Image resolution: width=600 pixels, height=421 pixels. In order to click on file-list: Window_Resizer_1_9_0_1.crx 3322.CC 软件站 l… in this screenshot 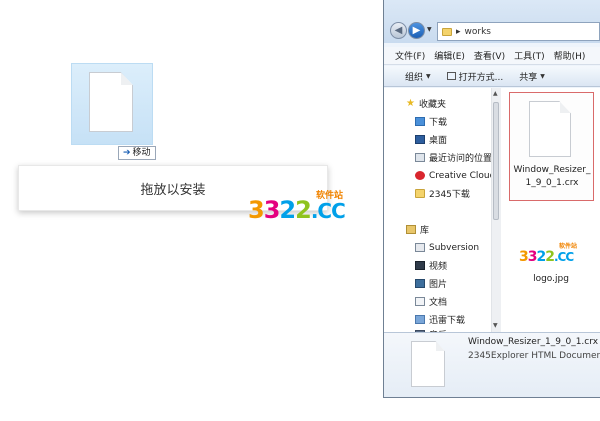, I will do `click(550, 210)`.